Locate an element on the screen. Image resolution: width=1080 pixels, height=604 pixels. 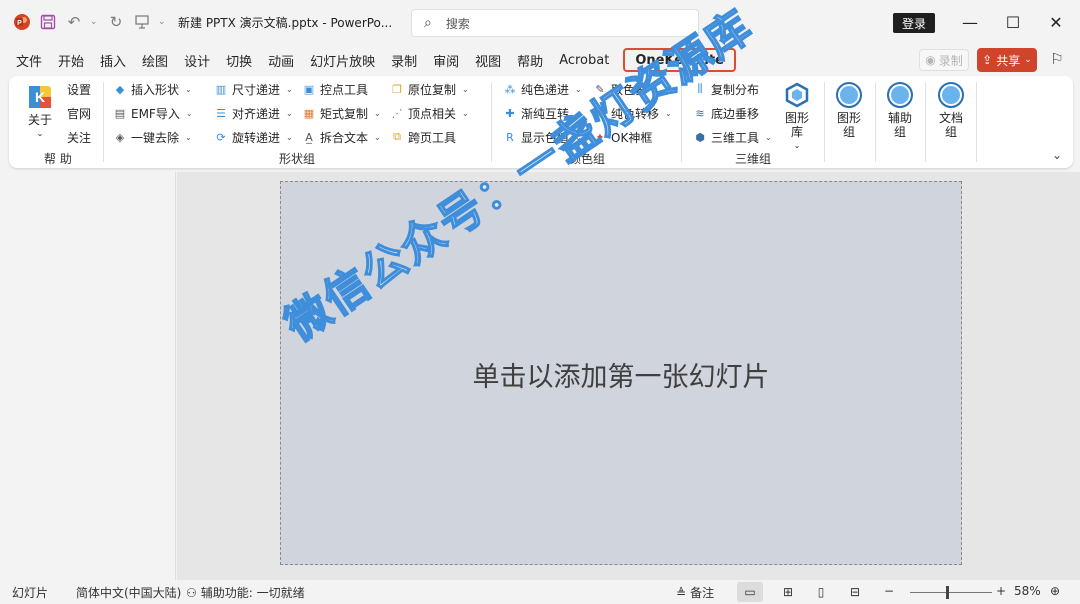
share-button: ⇪ 共享 ⌄ is located at coordinates (1007, 60).